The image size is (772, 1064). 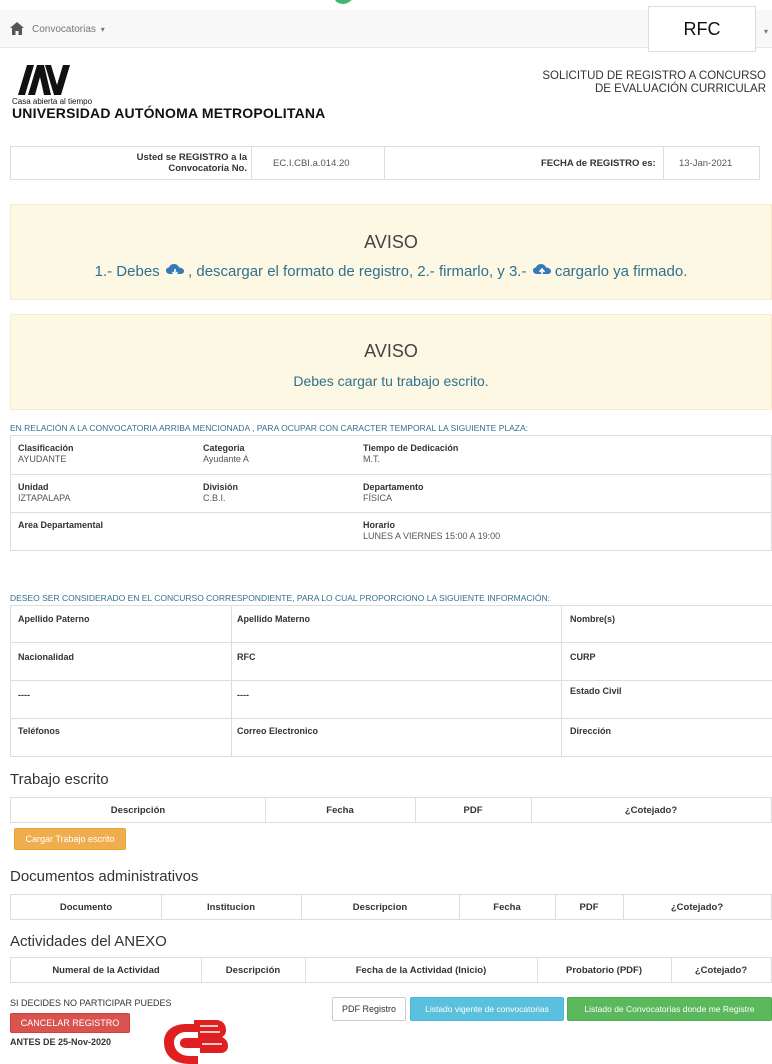 What do you see at coordinates (386, 29) in the screenshot?
I see `top-navigation: Convocatorias ▾ RFC ▾` at bounding box center [386, 29].